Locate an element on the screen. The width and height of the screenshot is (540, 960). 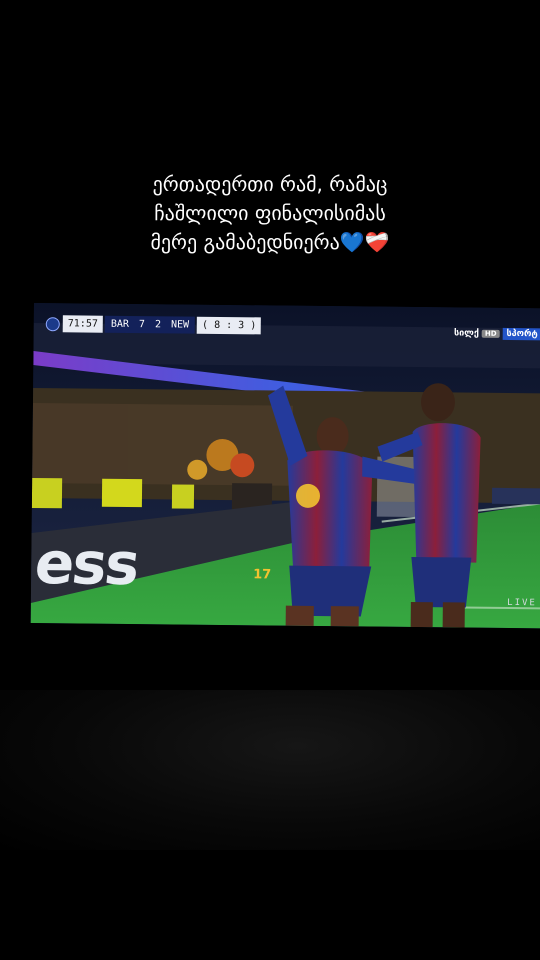
scoreboard: 71:57 BAR 7 2 NEW ( 8 : 3 ) is located at coordinates (153, 325).